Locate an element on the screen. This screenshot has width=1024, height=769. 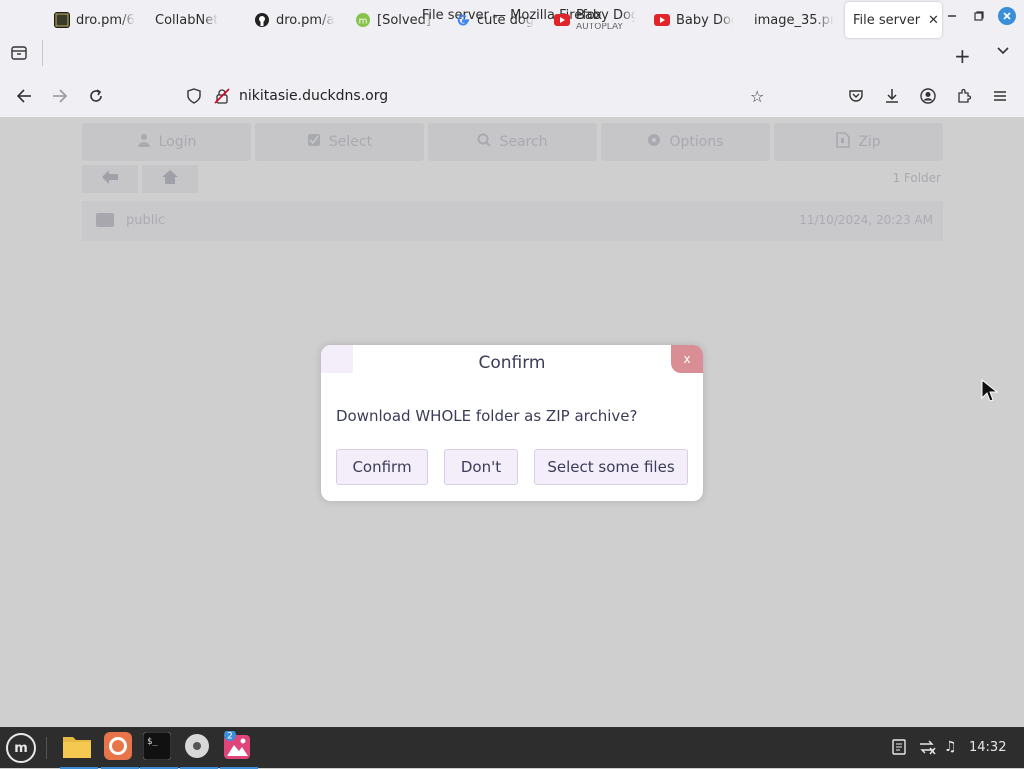
tab-collabnet: CollabNet is located at coordinates (195, 20).